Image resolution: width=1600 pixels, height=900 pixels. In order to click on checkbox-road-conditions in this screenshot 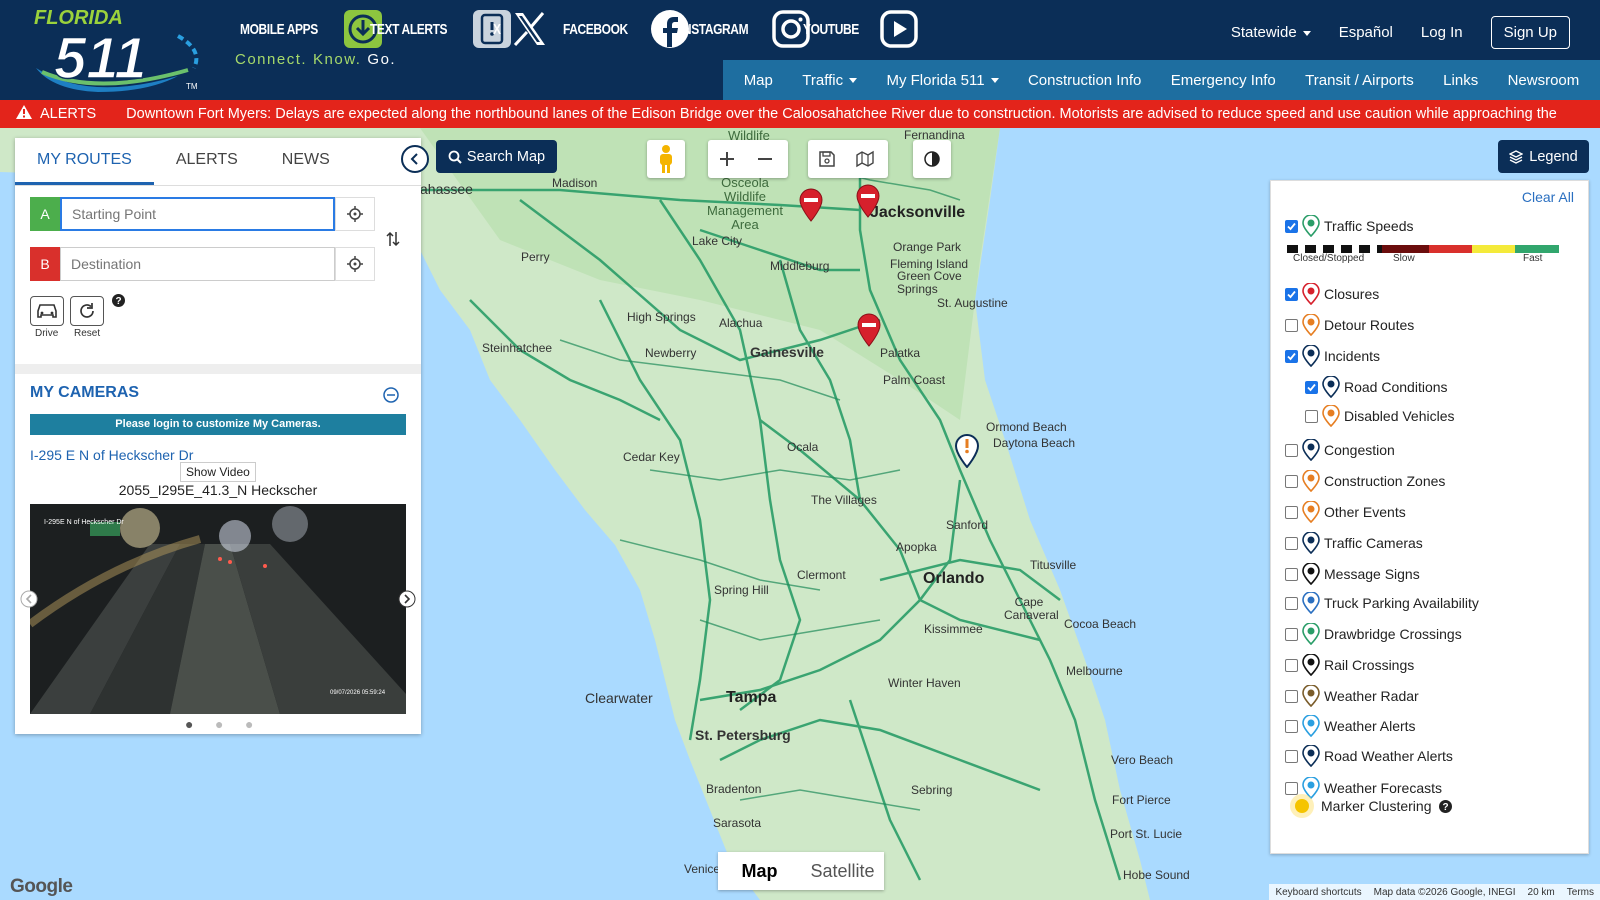, I will do `click(1311, 387)`.